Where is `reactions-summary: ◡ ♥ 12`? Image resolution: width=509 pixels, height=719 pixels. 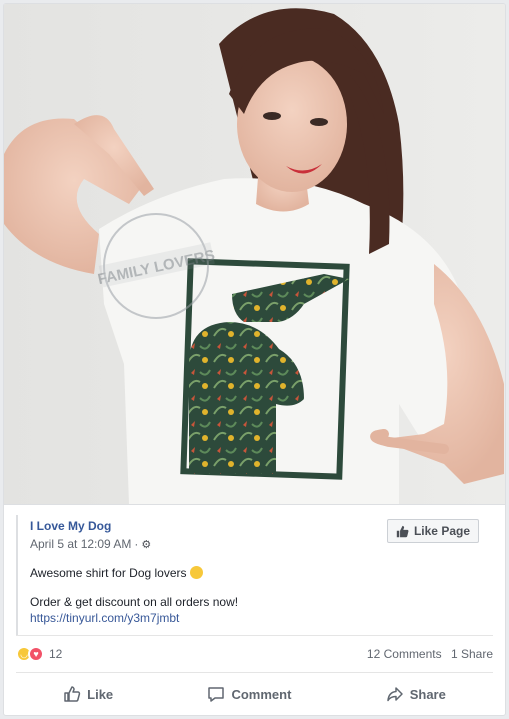
reactions-summary: ◡ ♥ 12 is located at coordinates (39, 654).